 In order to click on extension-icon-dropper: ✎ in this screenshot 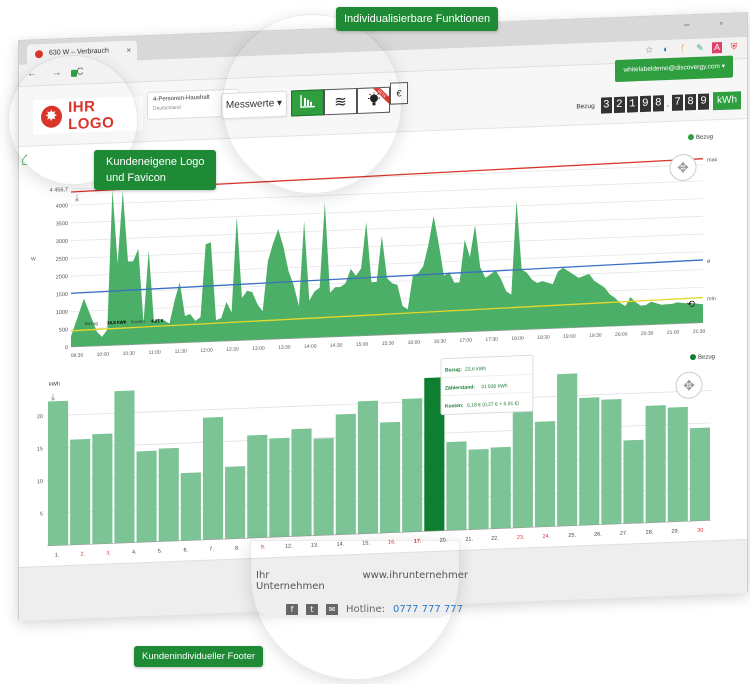, I will do `click(700, 48)`.